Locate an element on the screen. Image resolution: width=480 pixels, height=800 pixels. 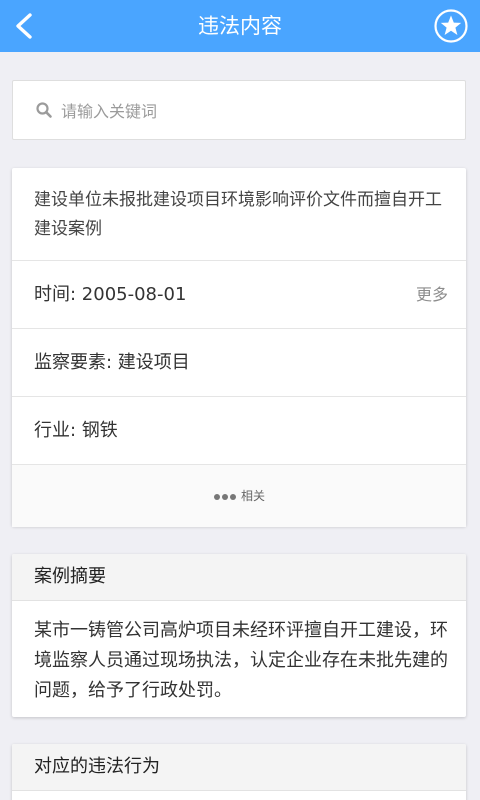
search-input is located at coordinates (251, 111).